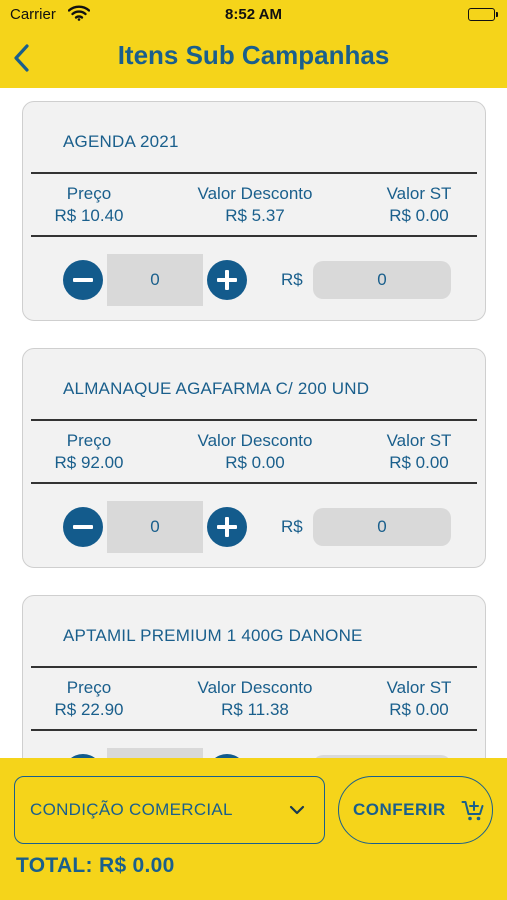 The height and width of the screenshot is (900, 507). What do you see at coordinates (255, 452) in the screenshot?
I see `discount-column: Valor Desconto R$ 0.00` at bounding box center [255, 452].